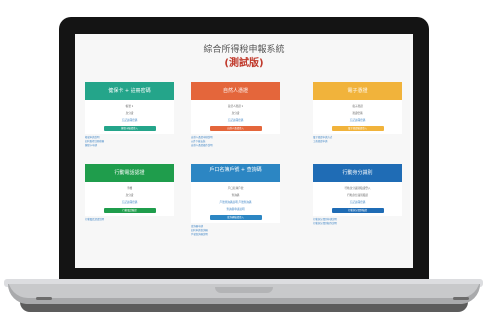  Describe the element at coordinates (357, 210) in the screenshot. I see `login-button: 行動身分識別驗證` at that location.